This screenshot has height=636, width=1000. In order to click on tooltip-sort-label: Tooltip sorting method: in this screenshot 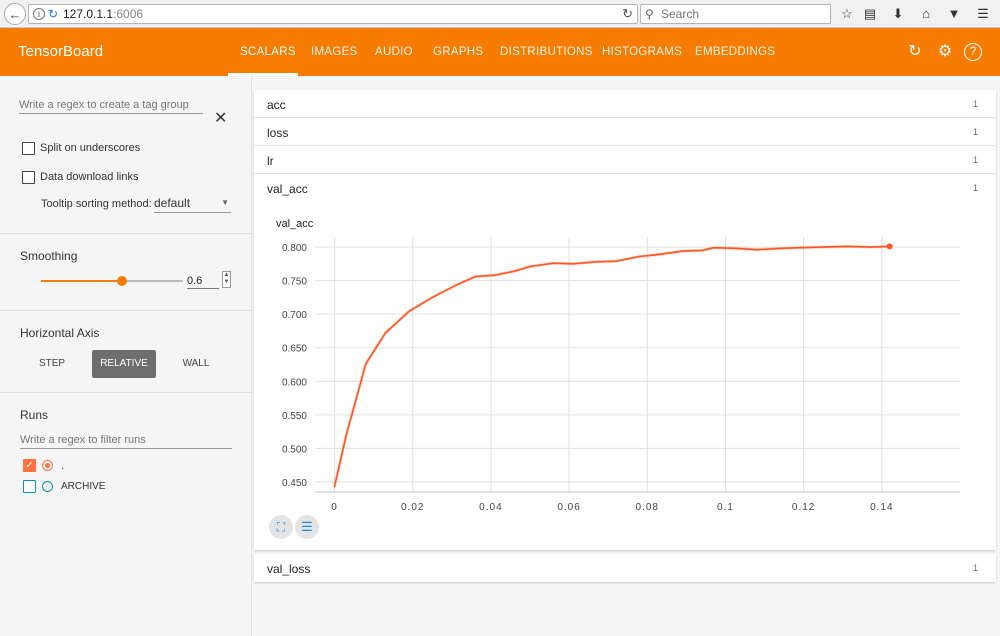, I will do `click(96, 204)`.